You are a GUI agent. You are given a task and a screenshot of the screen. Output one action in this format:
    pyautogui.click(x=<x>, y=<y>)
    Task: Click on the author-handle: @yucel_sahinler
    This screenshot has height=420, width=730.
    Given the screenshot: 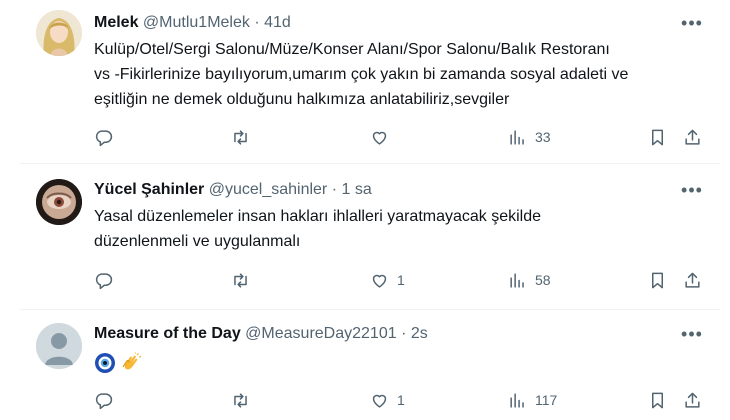 What is the action you would take?
    pyautogui.click(x=268, y=189)
    